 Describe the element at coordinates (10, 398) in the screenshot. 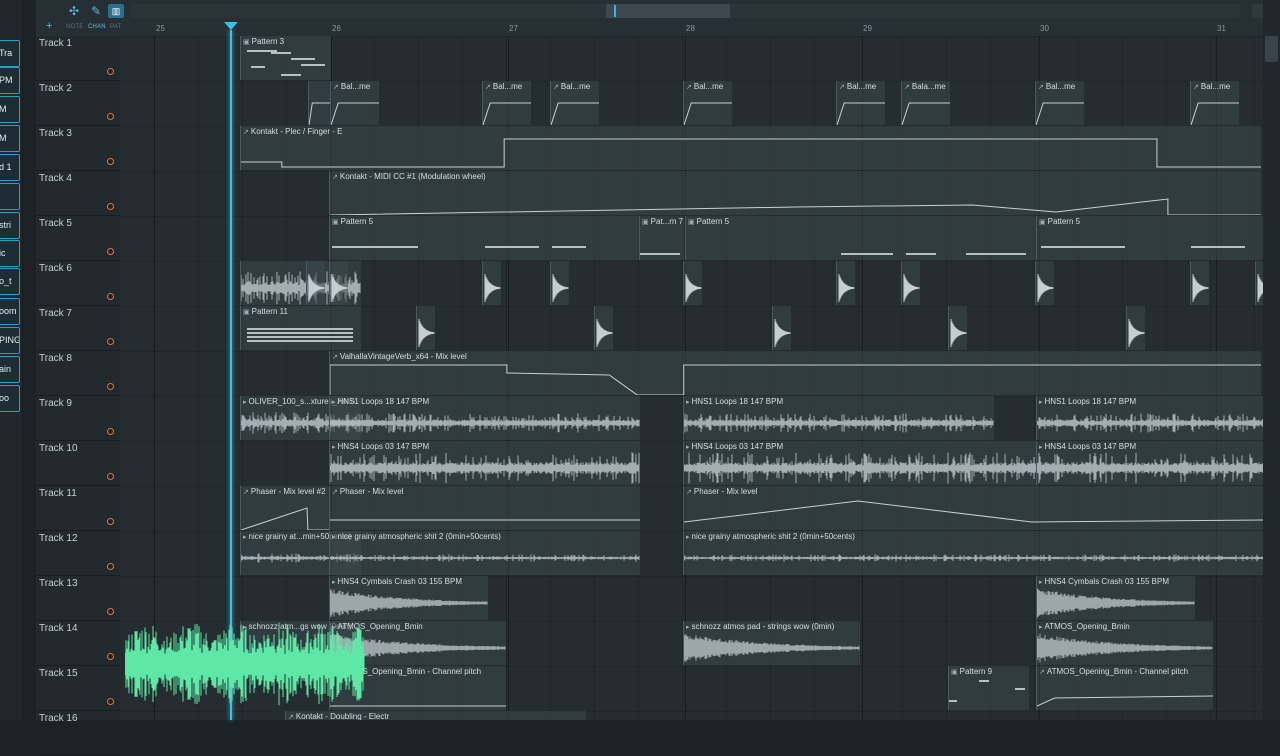

I see `channel-strip-item: oo` at that location.